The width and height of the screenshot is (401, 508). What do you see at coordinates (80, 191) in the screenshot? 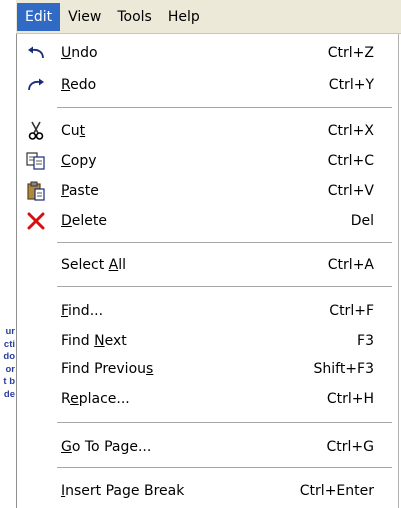
I see `menu-item-label: Paste` at bounding box center [80, 191].